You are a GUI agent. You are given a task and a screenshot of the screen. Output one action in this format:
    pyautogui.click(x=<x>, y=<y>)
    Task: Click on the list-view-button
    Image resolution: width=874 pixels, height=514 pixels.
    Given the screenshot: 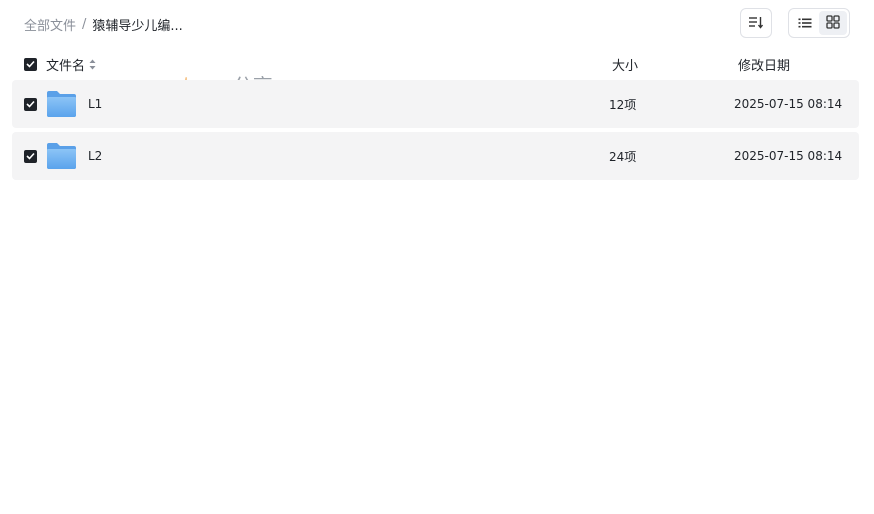 What is the action you would take?
    pyautogui.click(x=805, y=23)
    